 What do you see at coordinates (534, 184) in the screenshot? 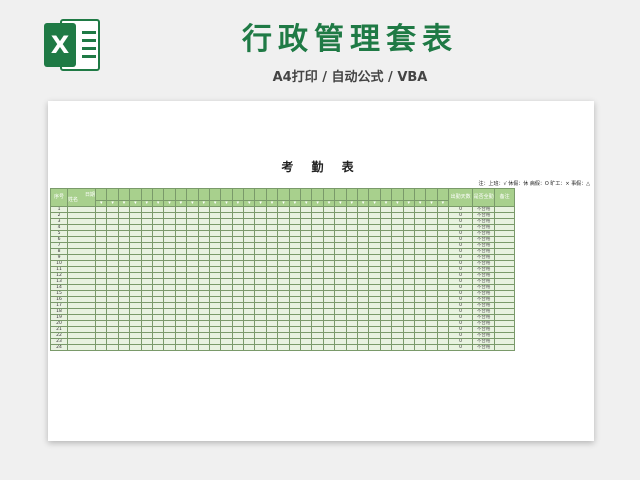
I see `attendance-legend: 注：上班：√ 休假：休 病假：O 旷工：× 事假：△` at bounding box center [534, 184].